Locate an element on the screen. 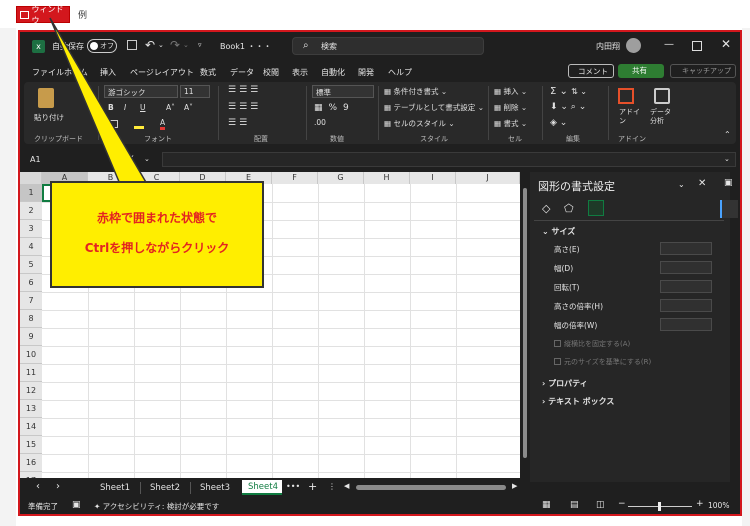 The height and width of the screenshot is (526, 750). callout-box: 赤枠で囲まれた状態で Ctrlを押しながらクリック is located at coordinates (157, 234).